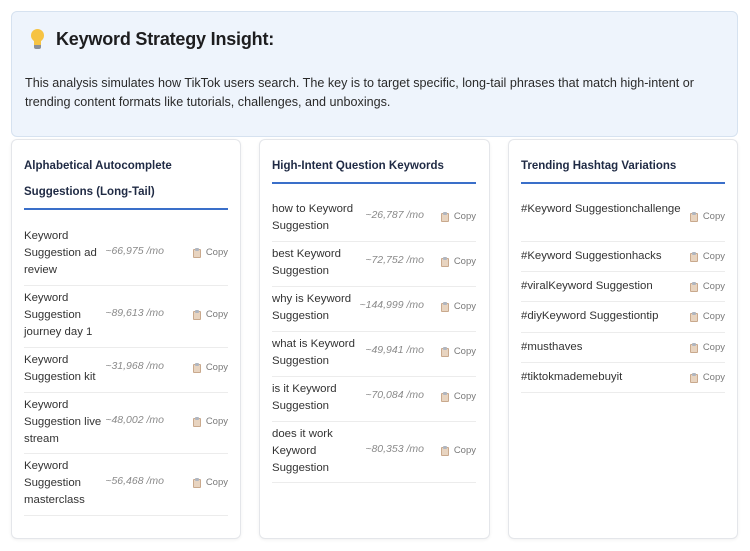 Image resolution: width=750 pixels, height=551 pixels. What do you see at coordinates (394, 395) in the screenshot?
I see `volume-estimate: ~70,084 /mo` at bounding box center [394, 395].